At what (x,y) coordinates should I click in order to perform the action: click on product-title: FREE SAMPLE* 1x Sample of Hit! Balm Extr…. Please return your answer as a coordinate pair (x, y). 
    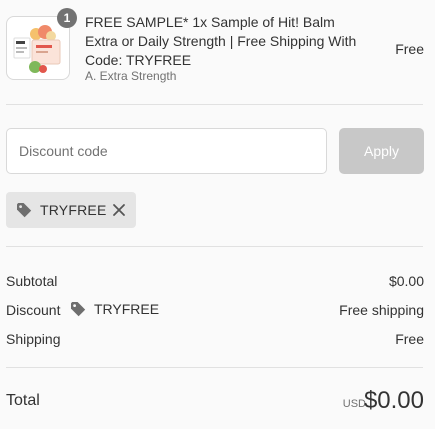
    Looking at the image, I should click on (221, 41).